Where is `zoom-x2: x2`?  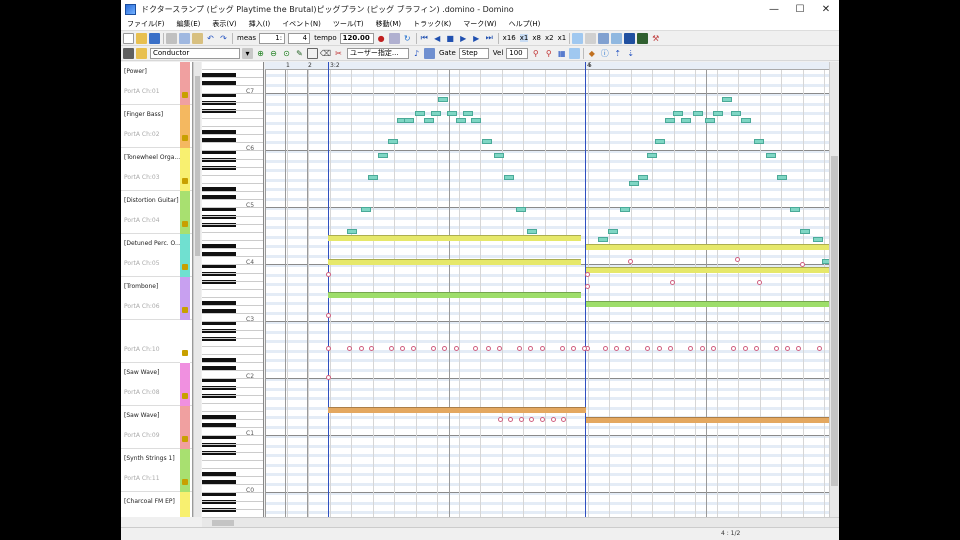
zoom-x2: x2 is located at coordinates (549, 38).